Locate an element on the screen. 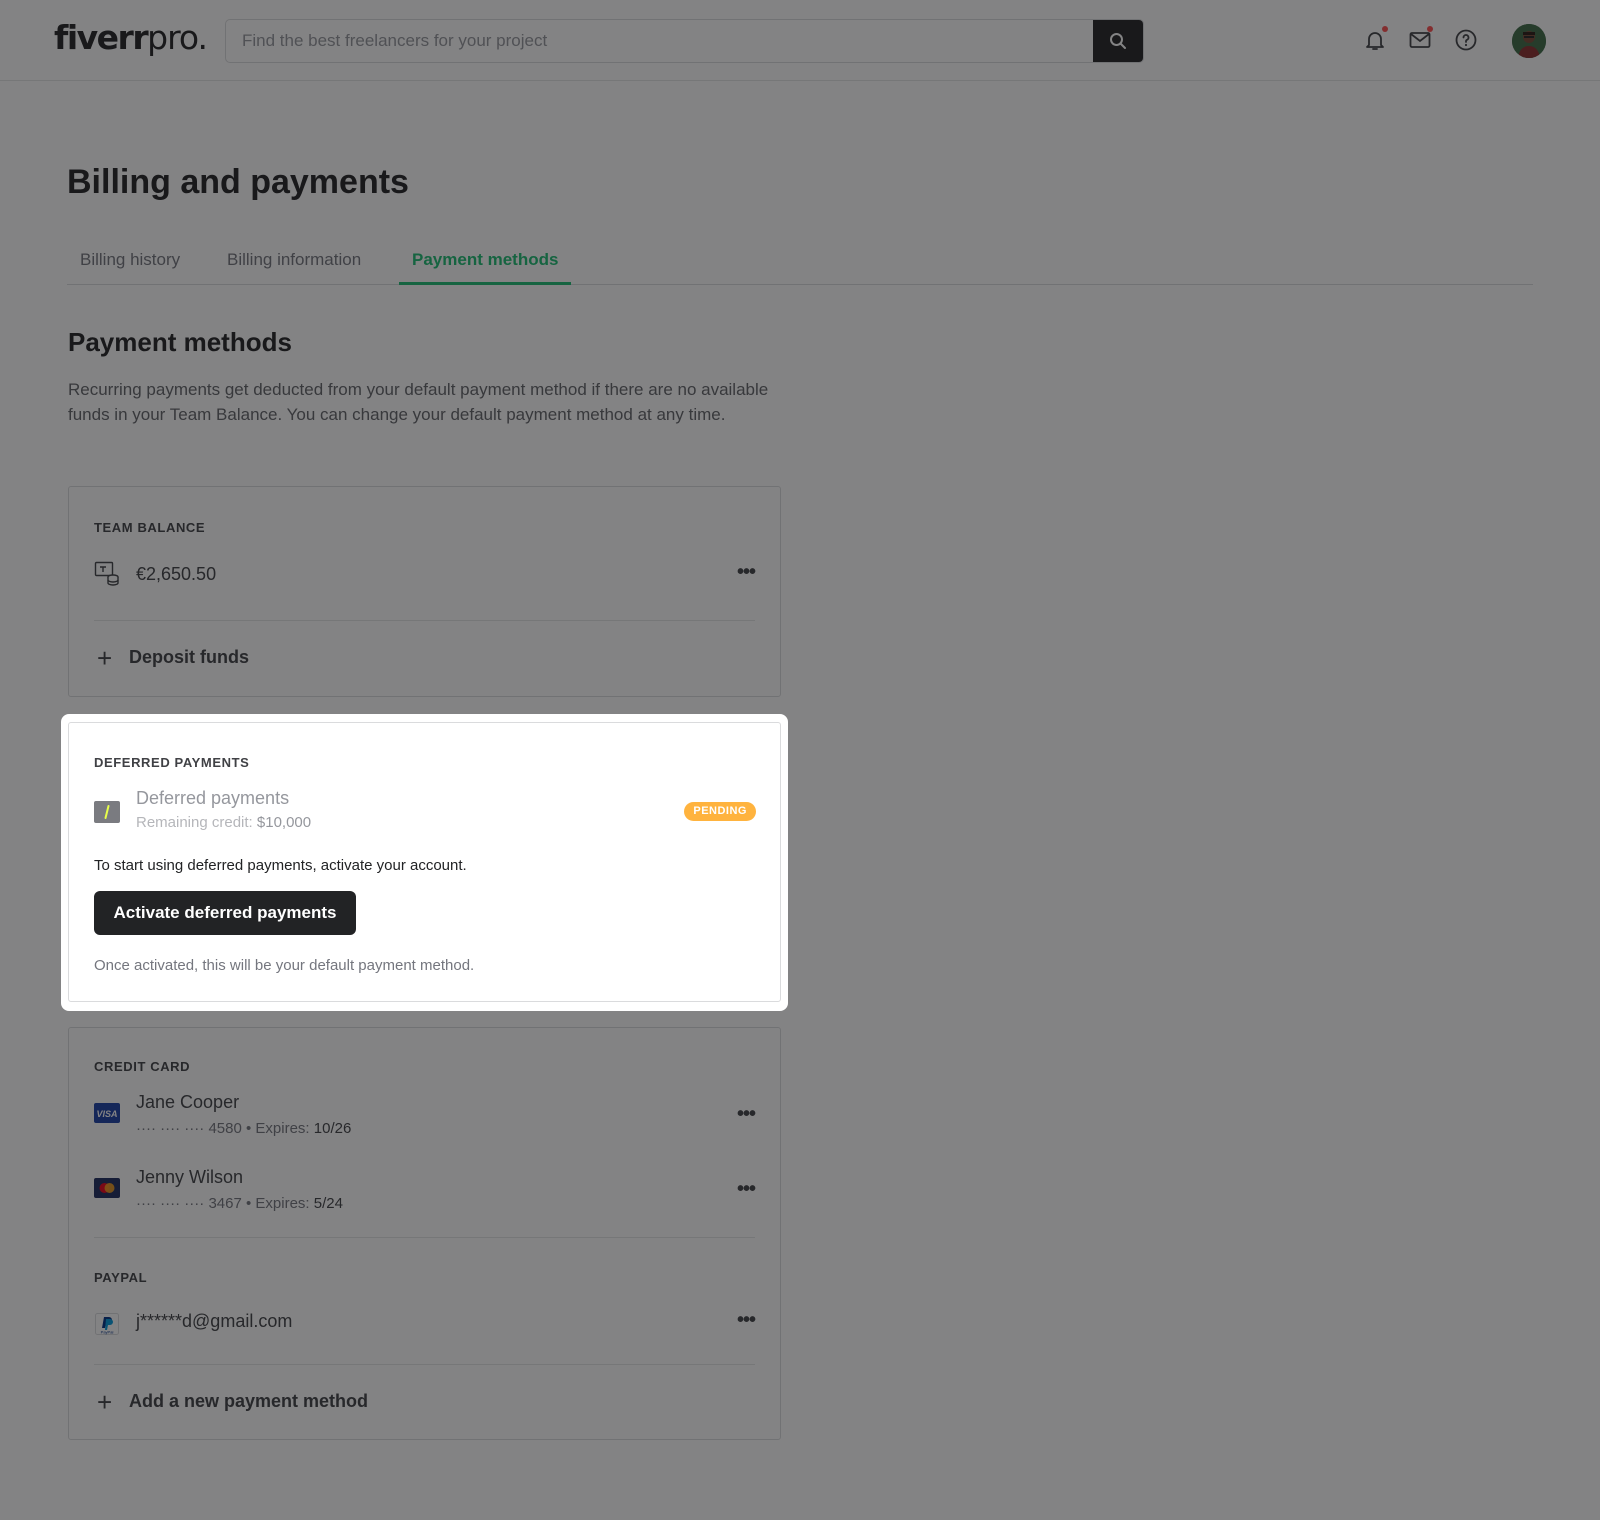 The width and height of the screenshot is (1600, 1520). mastercard-icon is located at coordinates (107, 1188).